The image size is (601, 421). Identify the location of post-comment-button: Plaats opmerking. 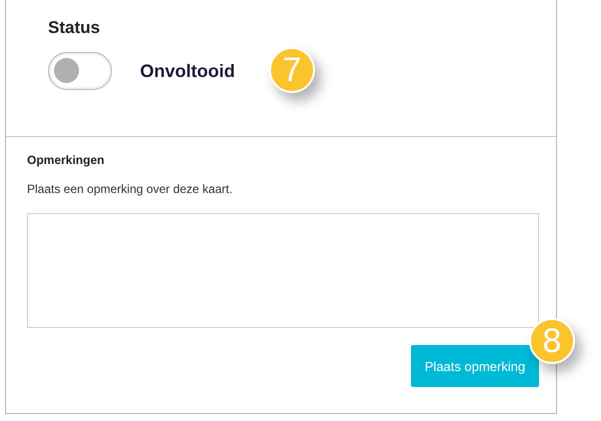
(475, 366).